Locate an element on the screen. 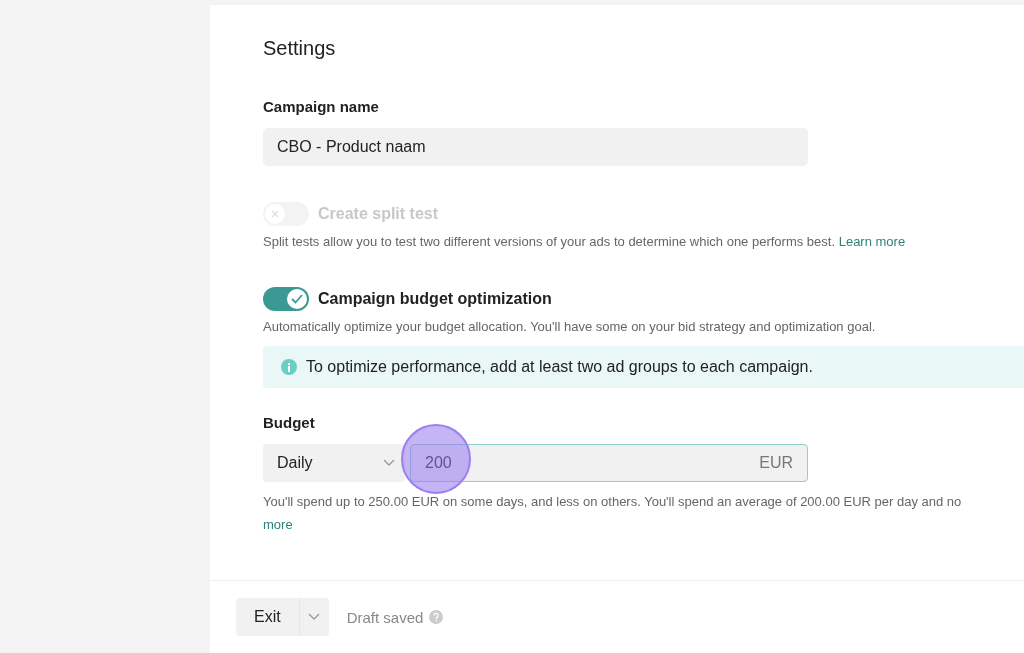  close-icon is located at coordinates (275, 214).